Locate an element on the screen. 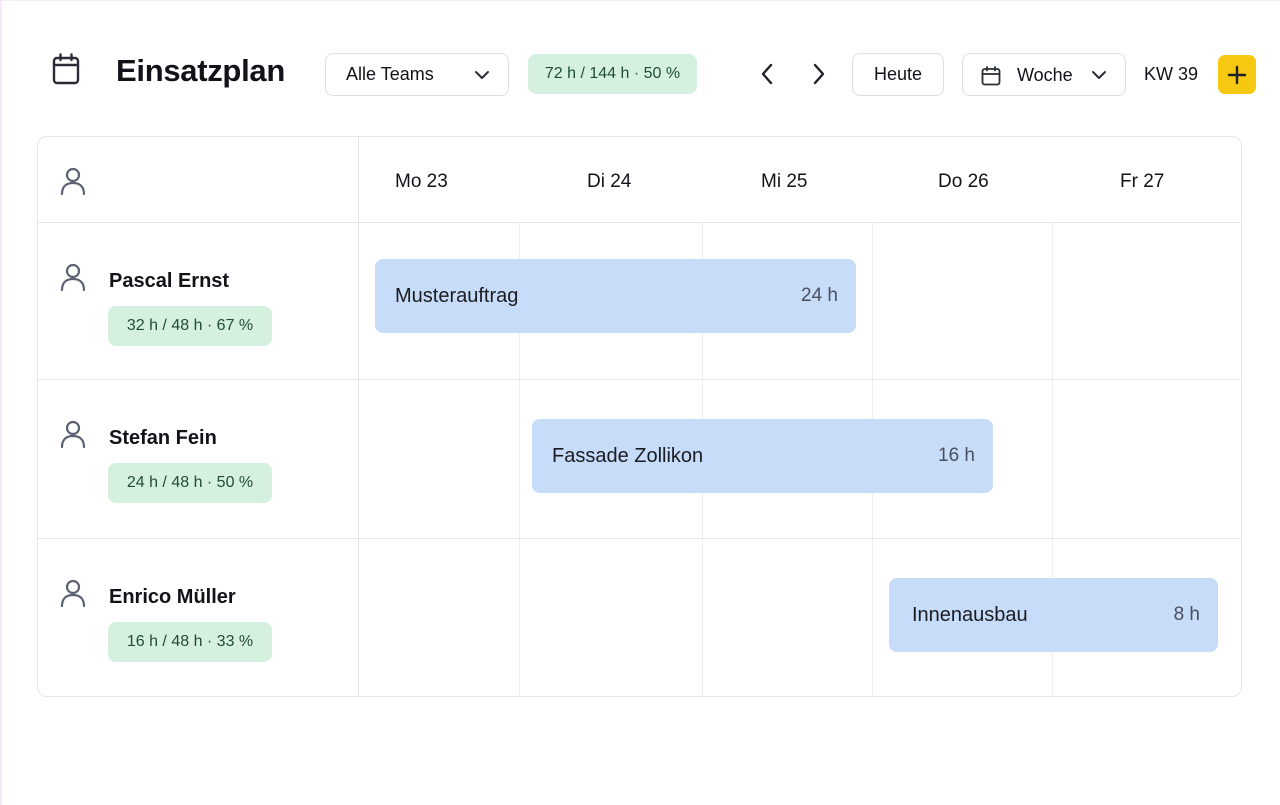 This screenshot has height=805, width=1280. assignment-title: Innenausbau is located at coordinates (970, 614).